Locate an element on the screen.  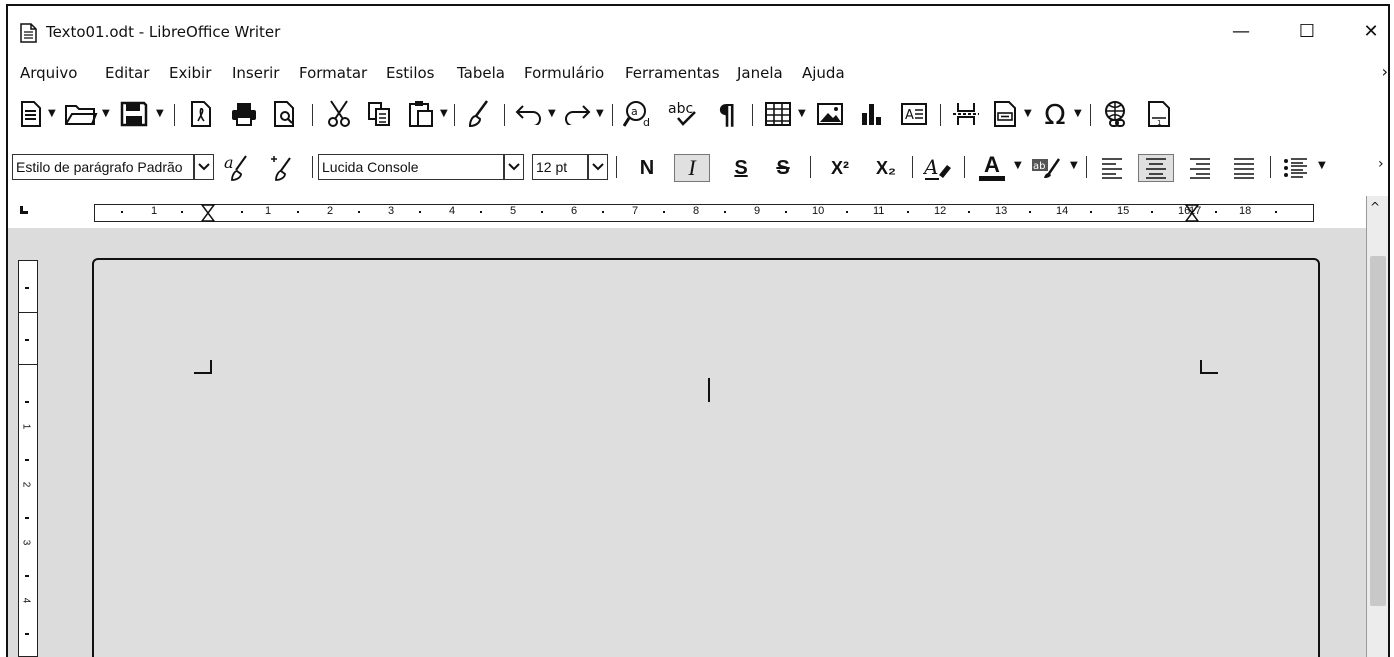
menu-inserir: Inserir is located at coordinates (255, 73).